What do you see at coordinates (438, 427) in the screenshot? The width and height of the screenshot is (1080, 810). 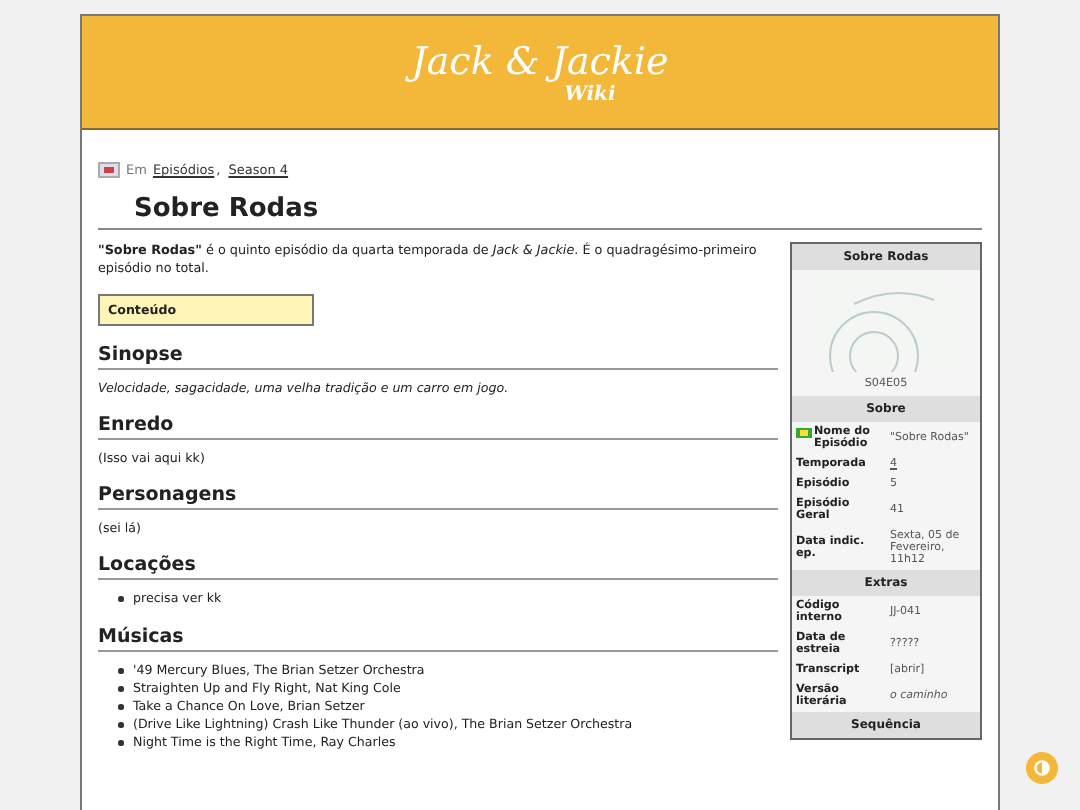 I see `section-heading: Enredo` at bounding box center [438, 427].